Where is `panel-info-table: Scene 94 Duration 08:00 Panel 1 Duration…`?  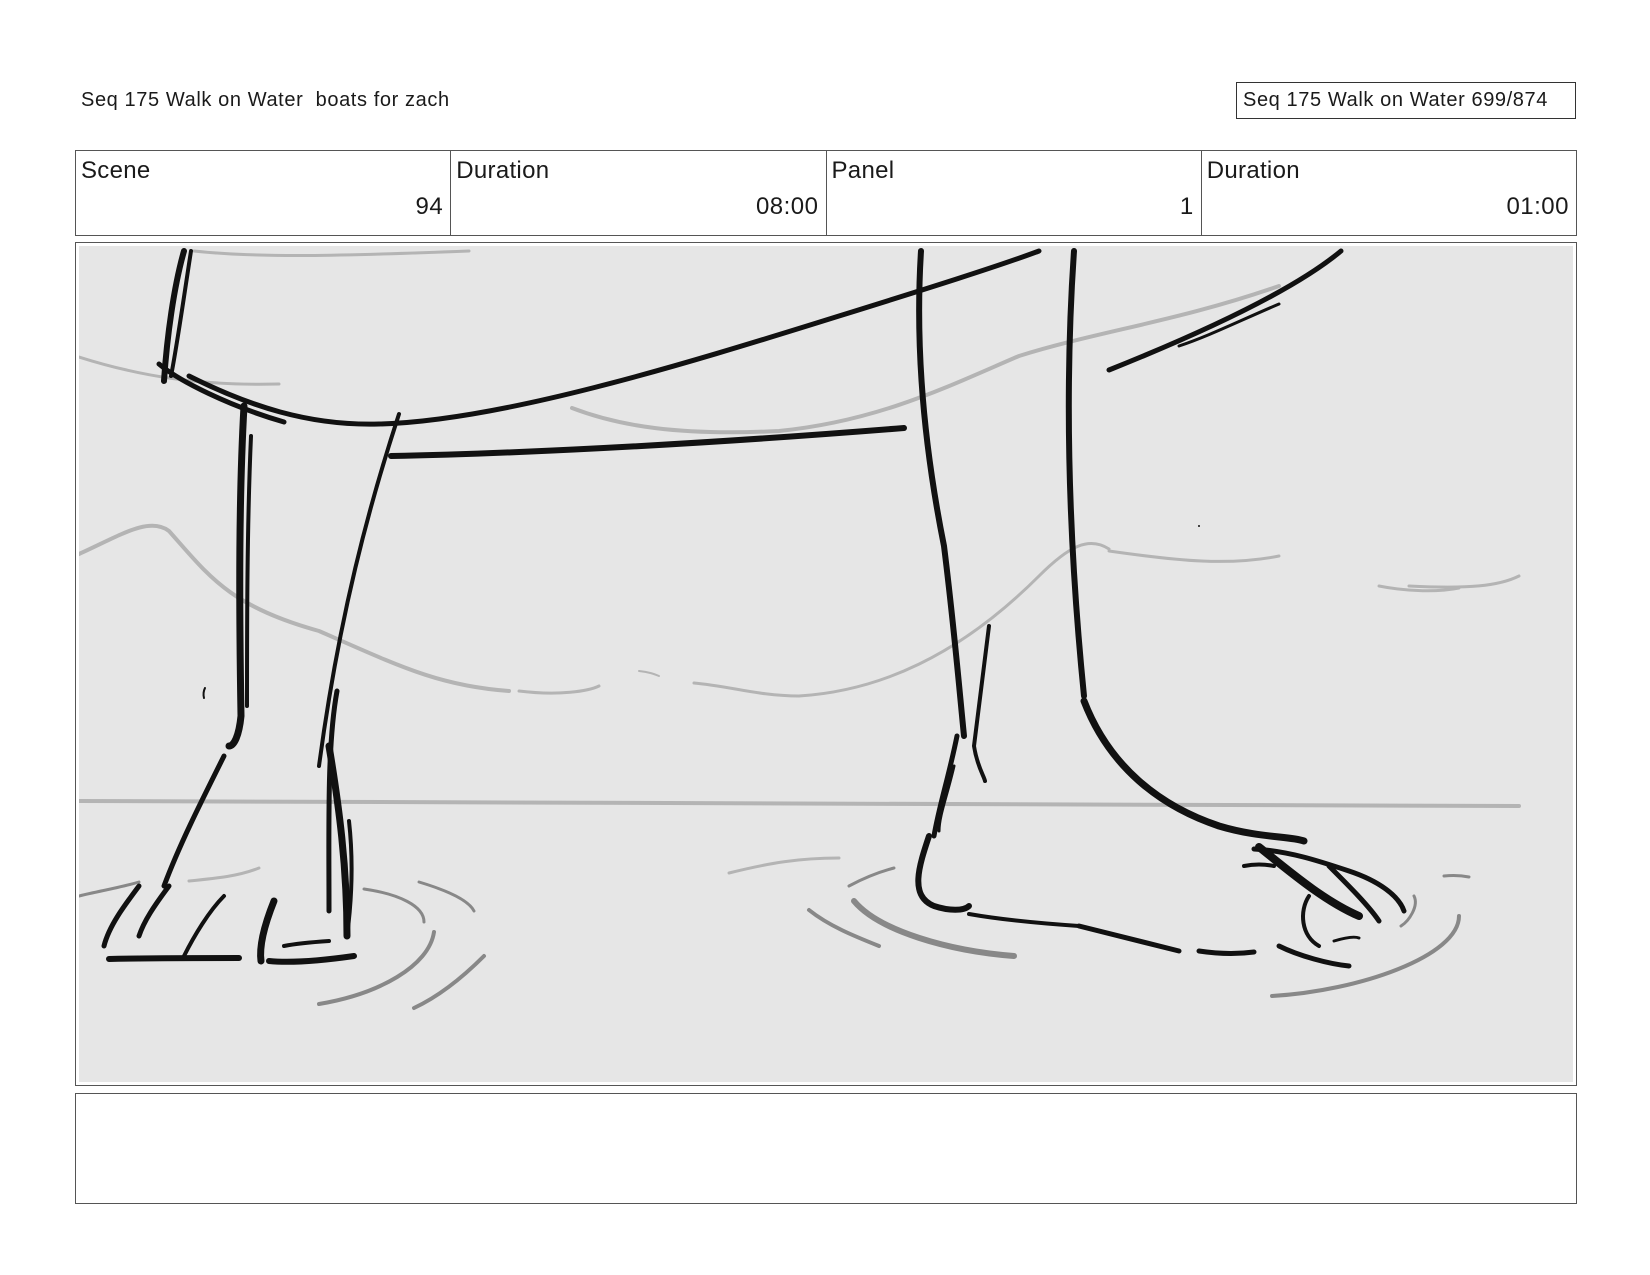
panel-info-table: Scene 94 Duration 08:00 Panel 1 Duration… is located at coordinates (826, 193).